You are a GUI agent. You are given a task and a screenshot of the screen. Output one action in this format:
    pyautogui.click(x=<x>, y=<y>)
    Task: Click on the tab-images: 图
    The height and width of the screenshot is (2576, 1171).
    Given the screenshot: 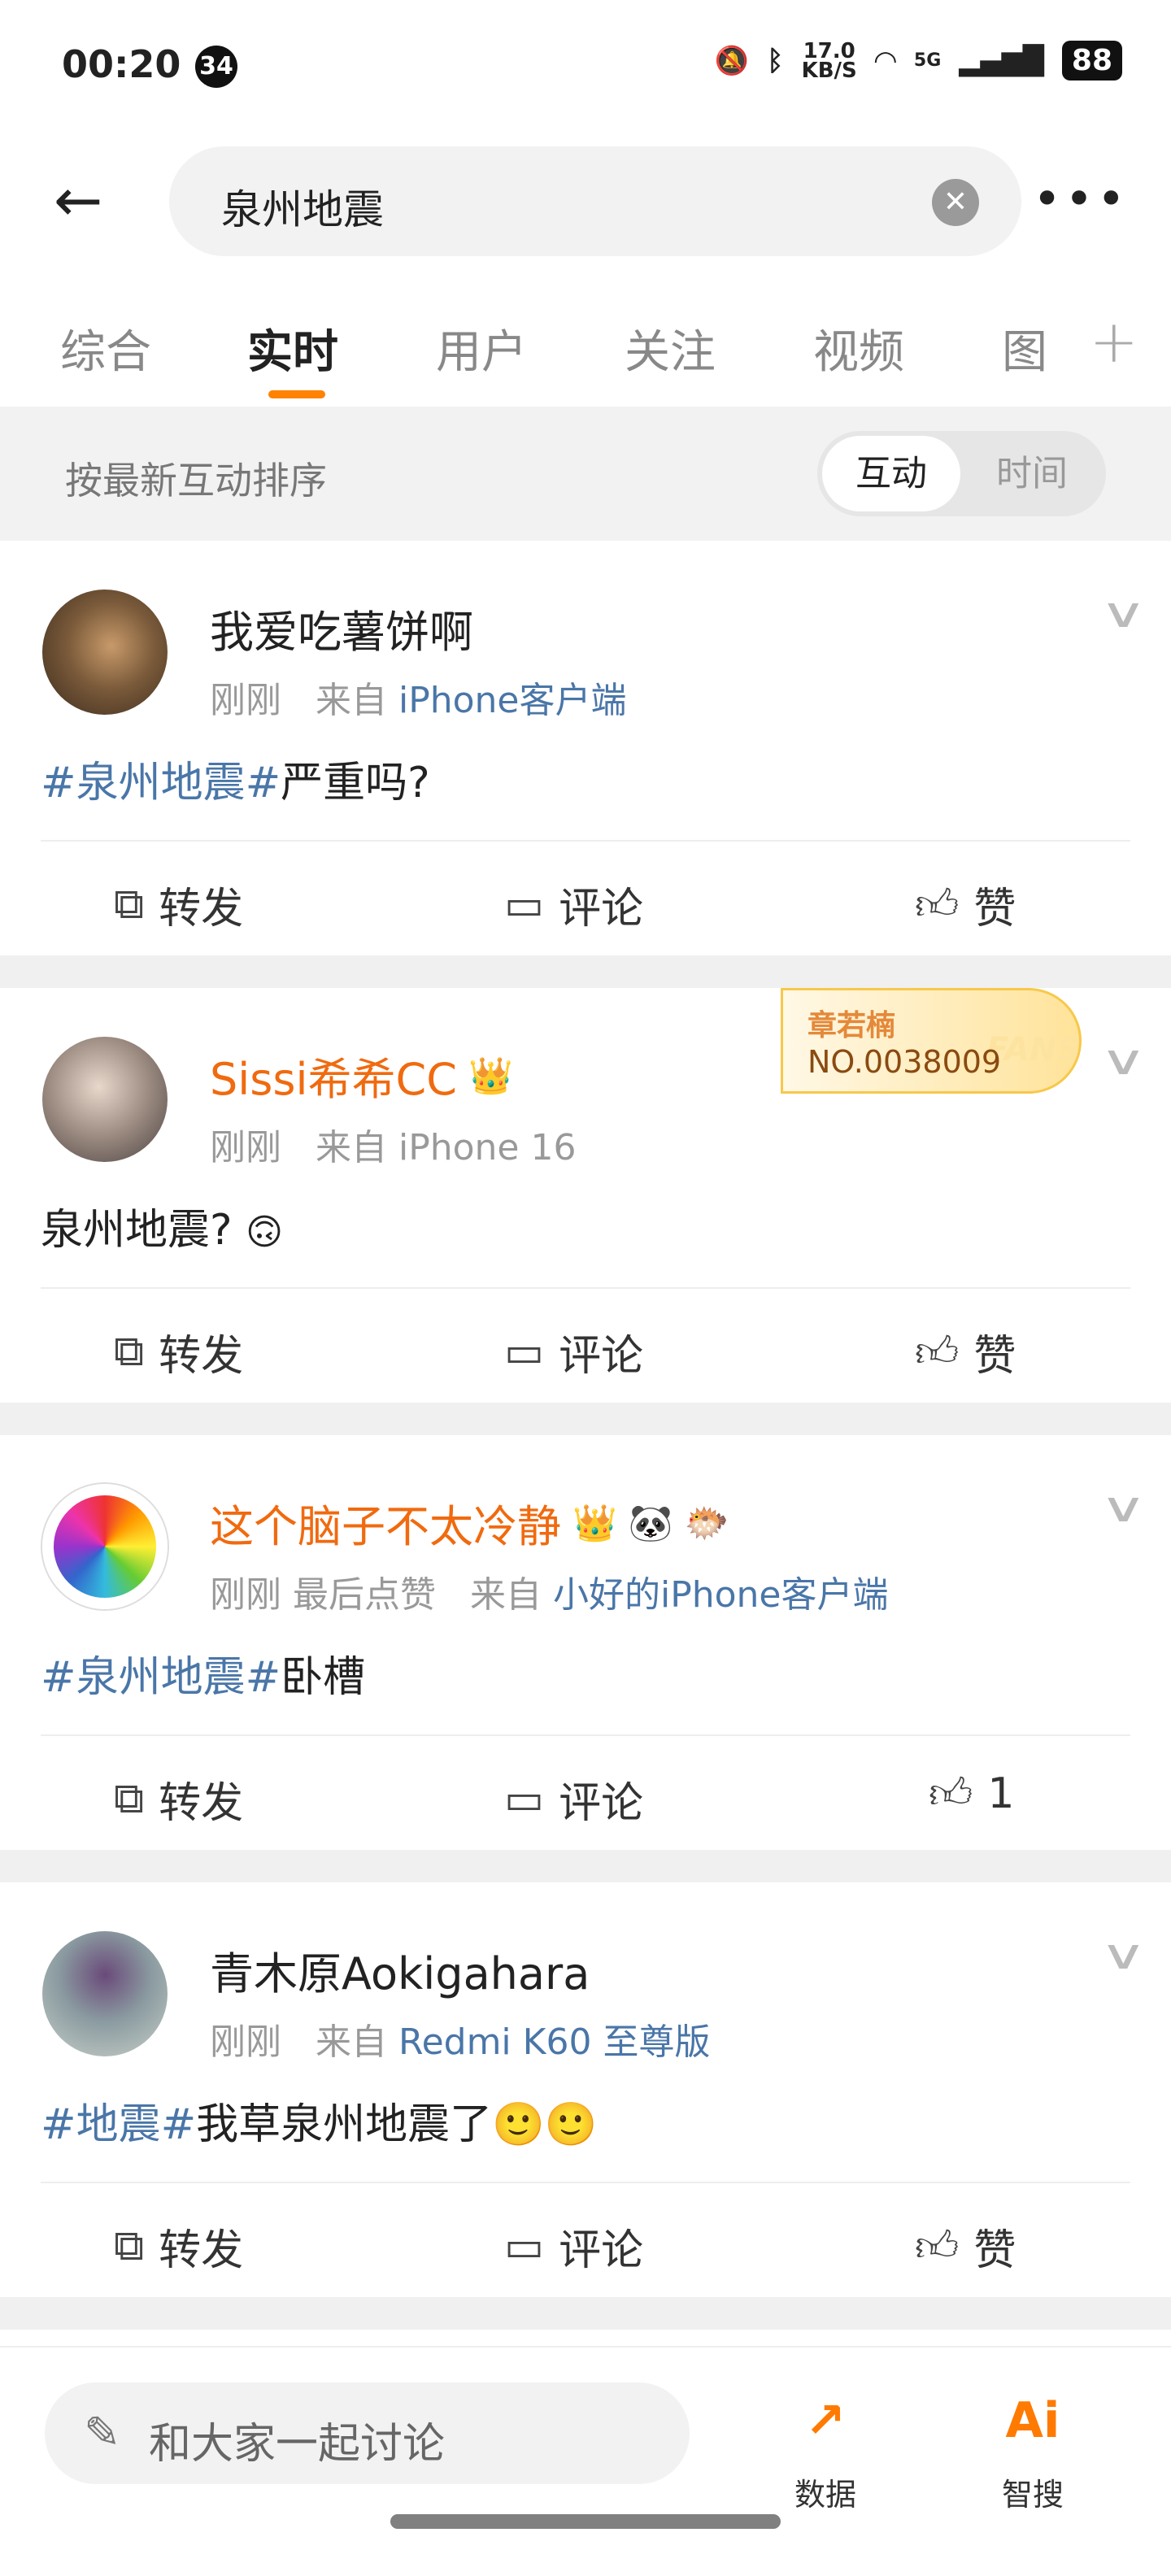 What is the action you would take?
    pyautogui.click(x=1024, y=348)
    